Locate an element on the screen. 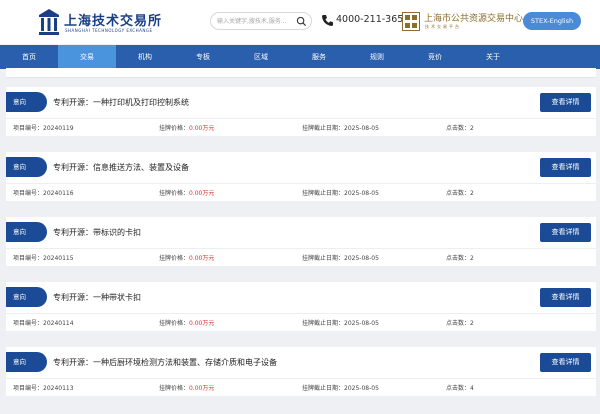 The height and width of the screenshot is (414, 600). project-id: 项目编号：20240114 is located at coordinates (43, 322).